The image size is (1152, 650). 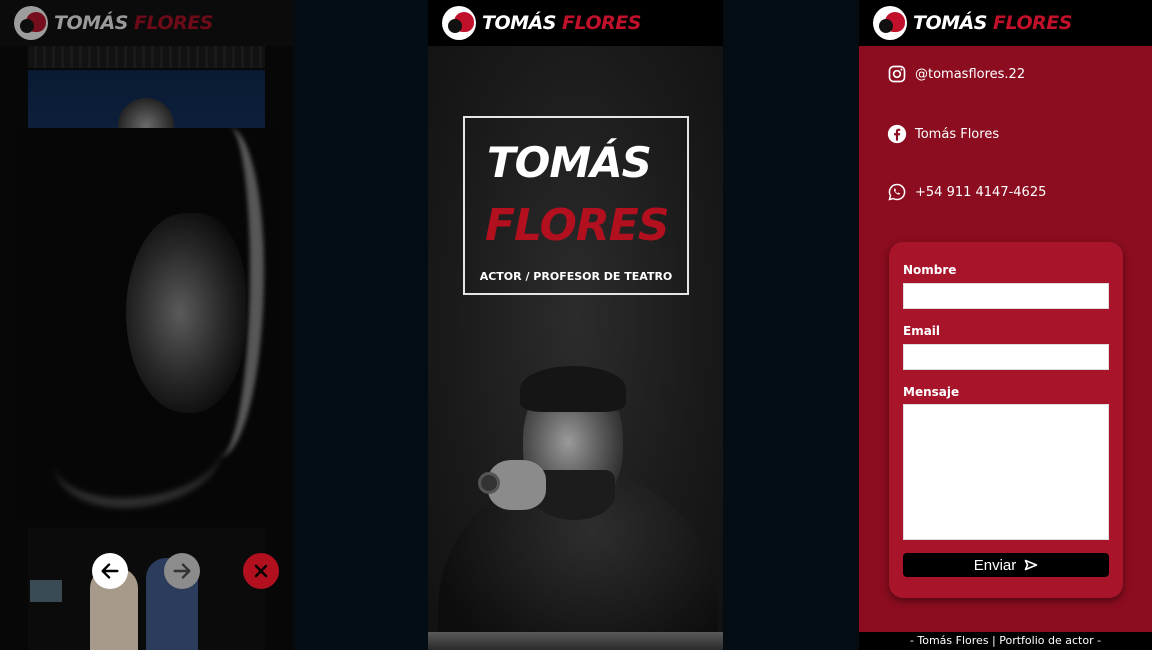 I want to click on email-label: Email, so click(x=922, y=331).